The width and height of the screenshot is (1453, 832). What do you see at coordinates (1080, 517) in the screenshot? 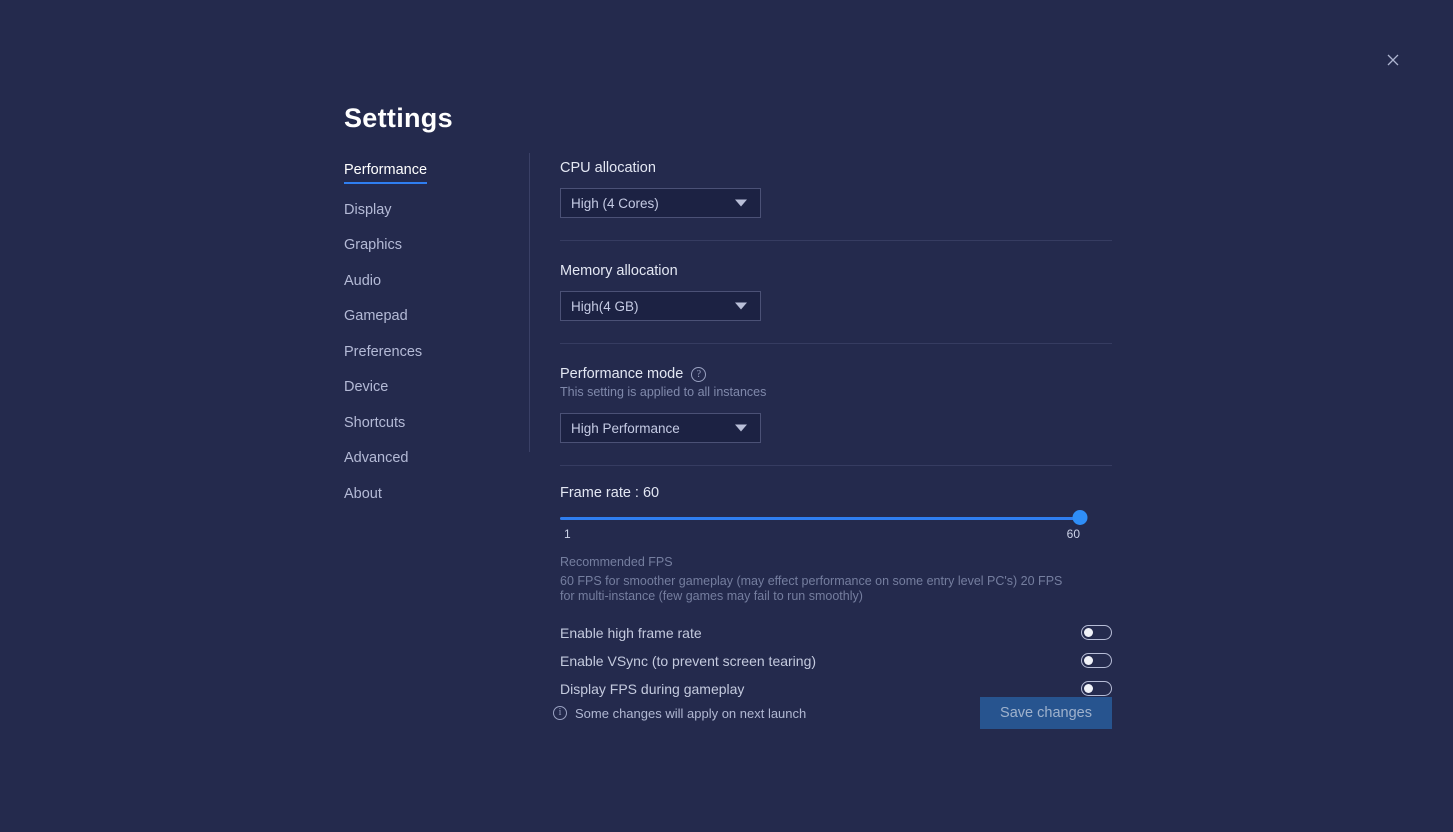
I see `frame-rate-slider-thumb` at bounding box center [1080, 517].